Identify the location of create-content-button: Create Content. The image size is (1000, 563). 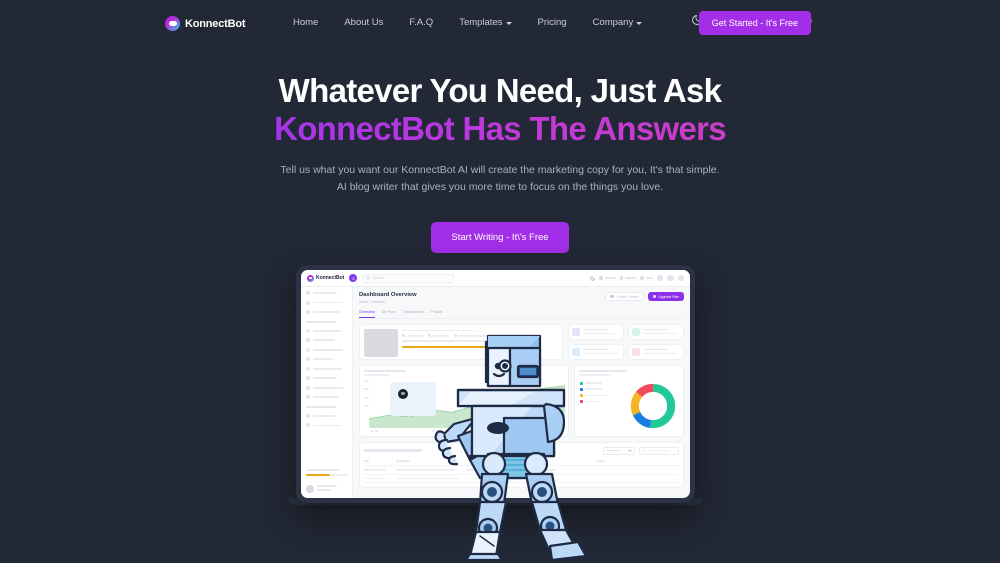
(624, 296).